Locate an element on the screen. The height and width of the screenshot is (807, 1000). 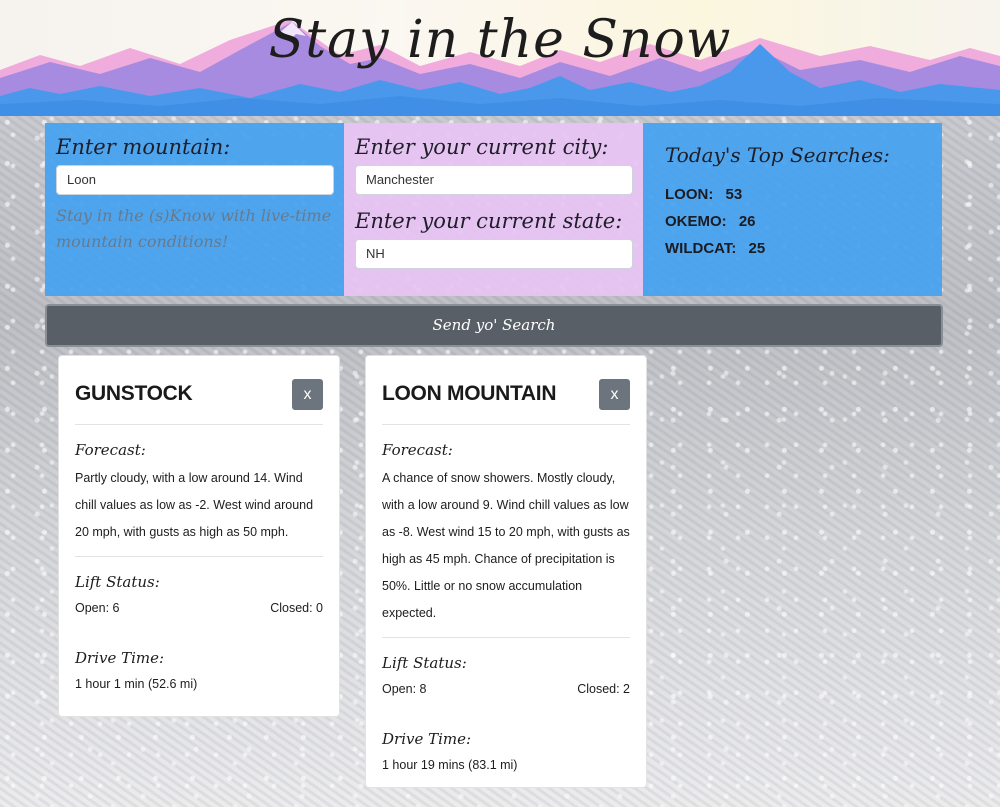
drive-time-block: Drive Time: 1 hour 19 mins (83.1 mi) is located at coordinates (506, 753).